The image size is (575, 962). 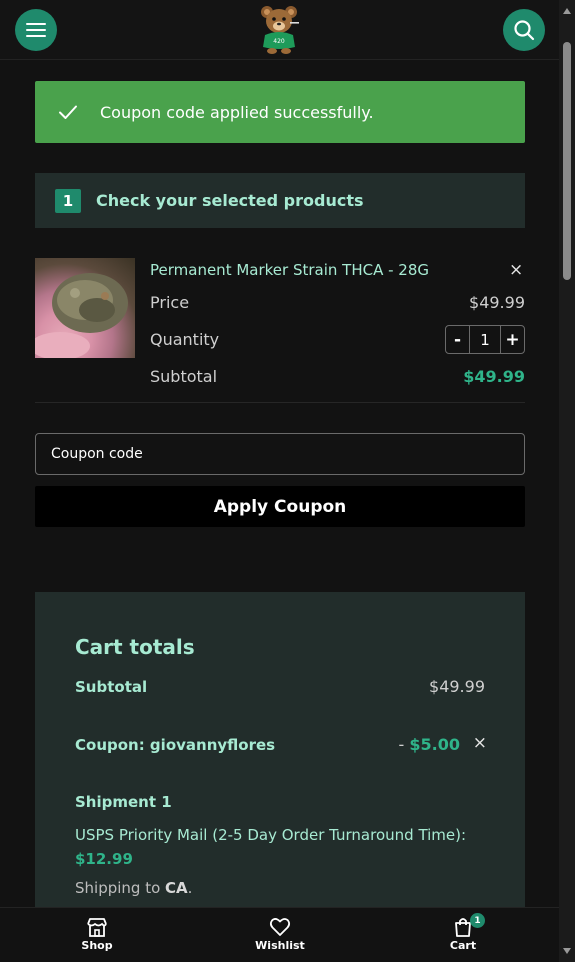 I want to click on coupon-success-notice: Coupon code applied successfully., so click(x=280, y=112).